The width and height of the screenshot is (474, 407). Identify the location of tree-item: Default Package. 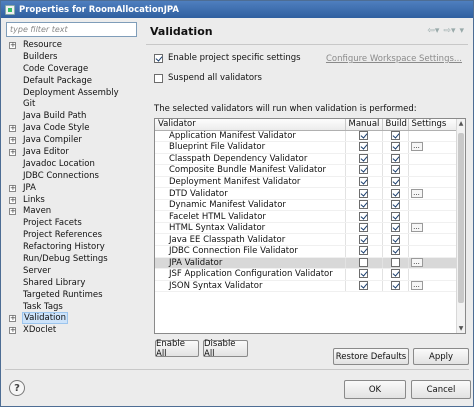
(72, 81).